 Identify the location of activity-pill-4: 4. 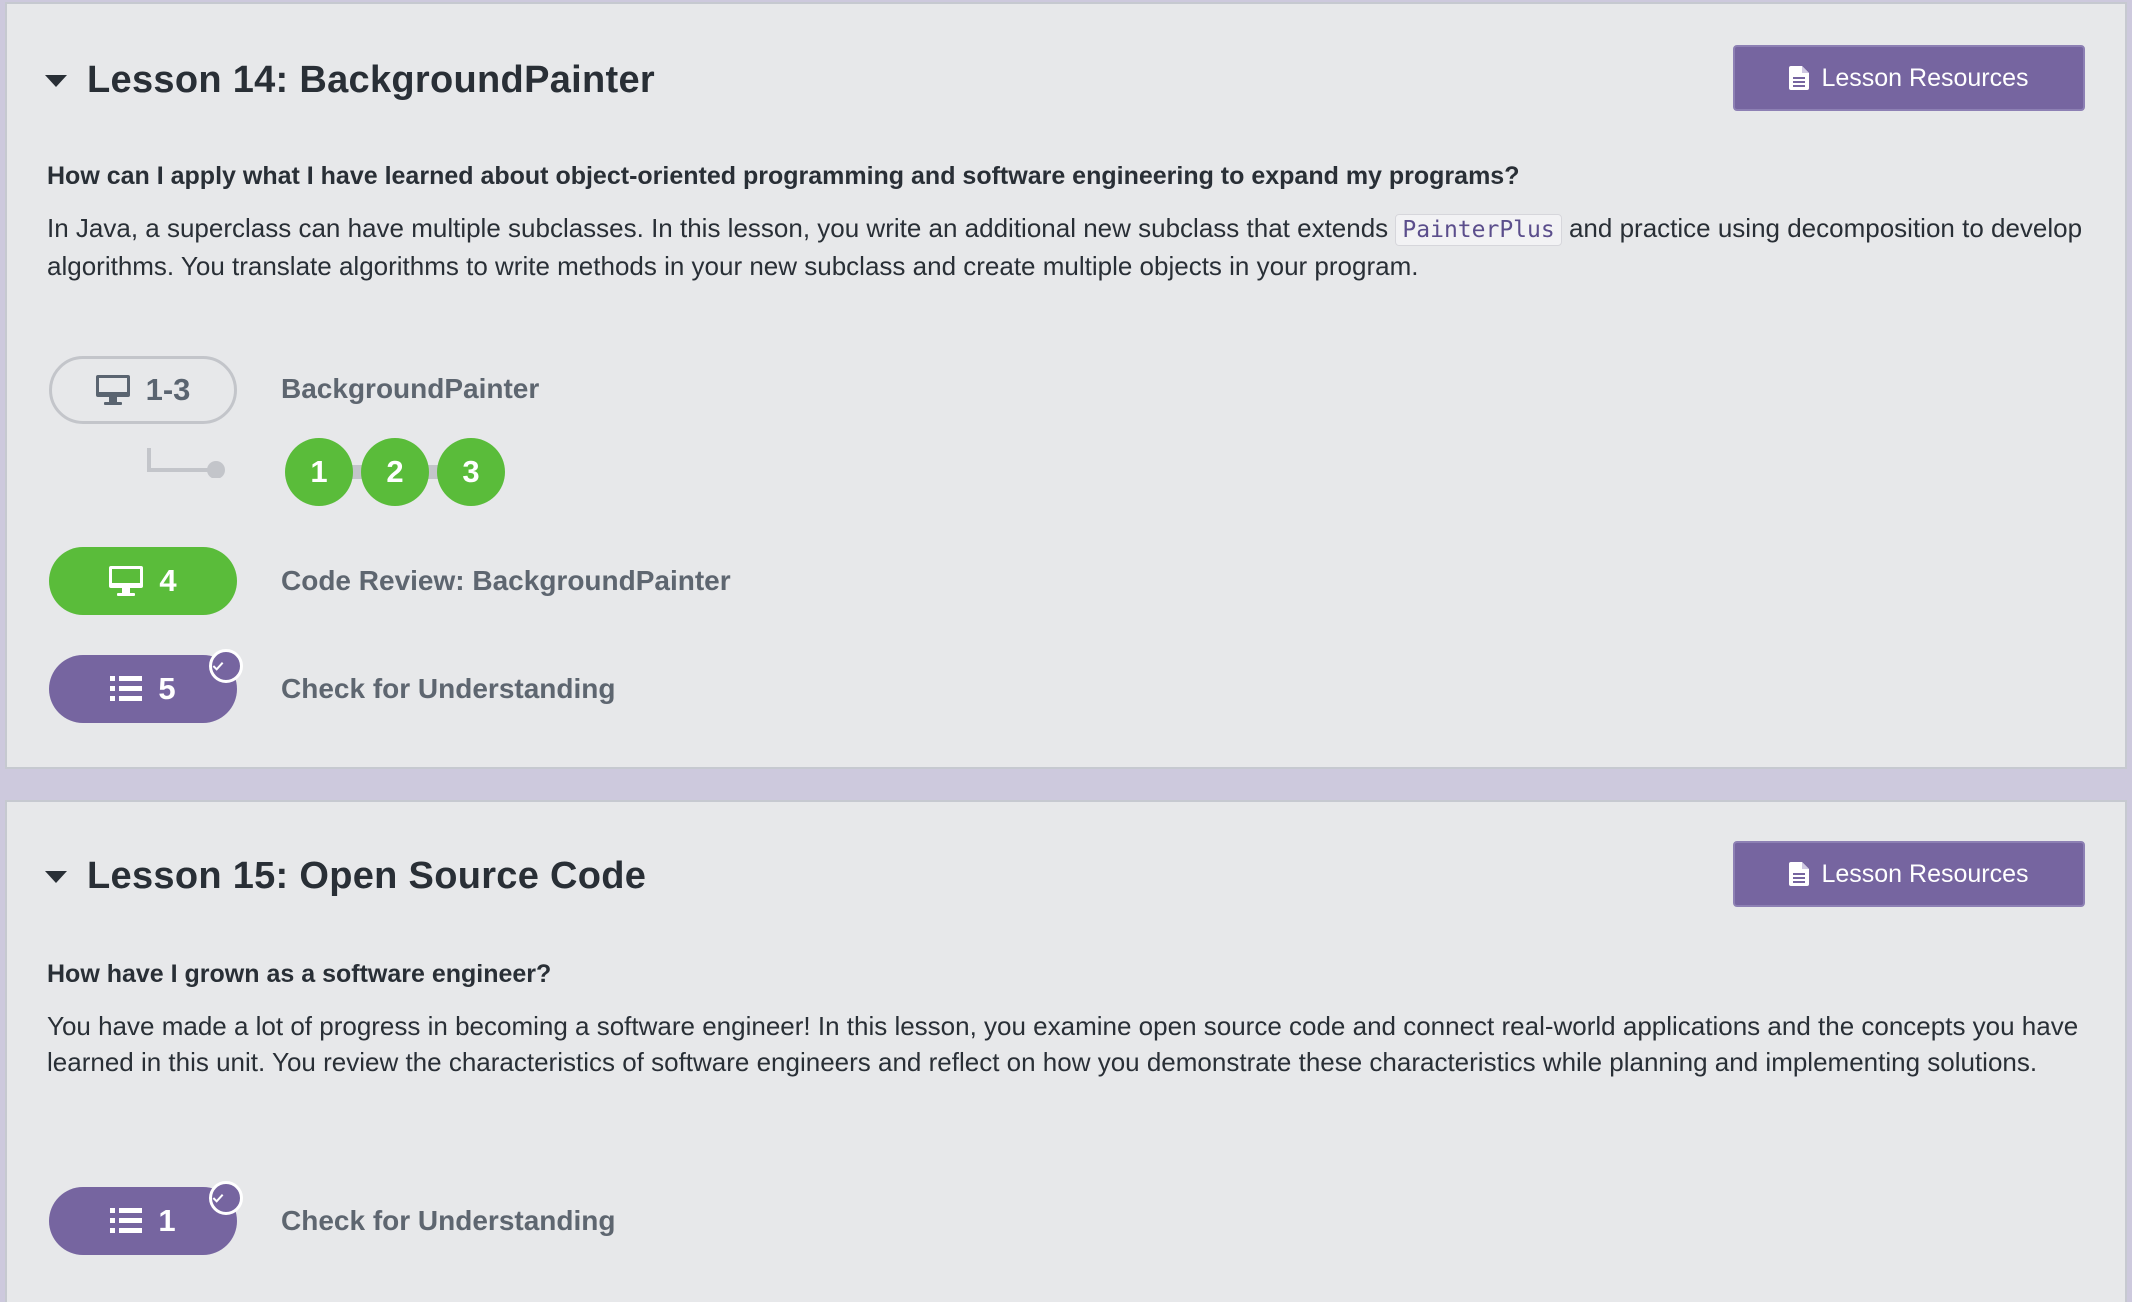
(143, 581).